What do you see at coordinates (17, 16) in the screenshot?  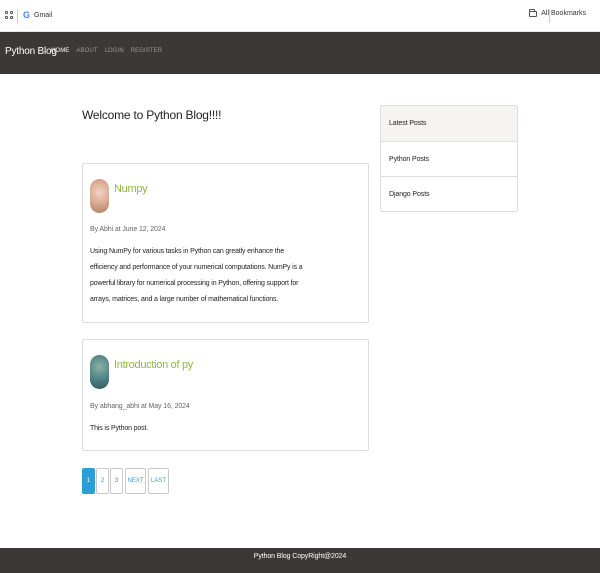 I see `bookmarks-divider` at bounding box center [17, 16].